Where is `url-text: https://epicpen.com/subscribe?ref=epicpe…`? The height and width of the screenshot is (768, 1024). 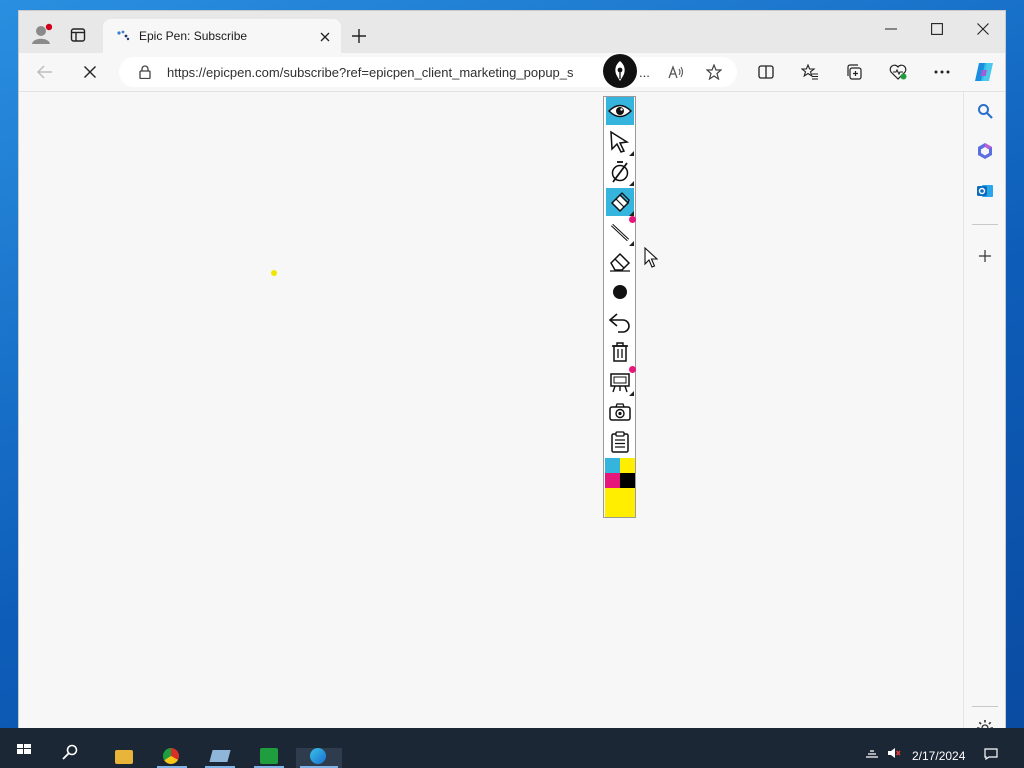
url-text: https://epicpen.com/subscribe?ref=epicpe… is located at coordinates (370, 72).